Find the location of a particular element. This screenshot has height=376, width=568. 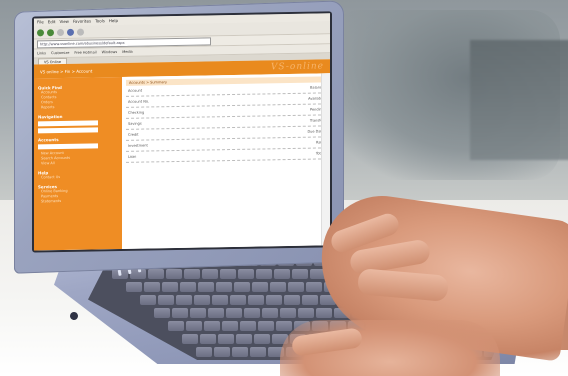

menu-favorites: Favorites is located at coordinates (82, 21).